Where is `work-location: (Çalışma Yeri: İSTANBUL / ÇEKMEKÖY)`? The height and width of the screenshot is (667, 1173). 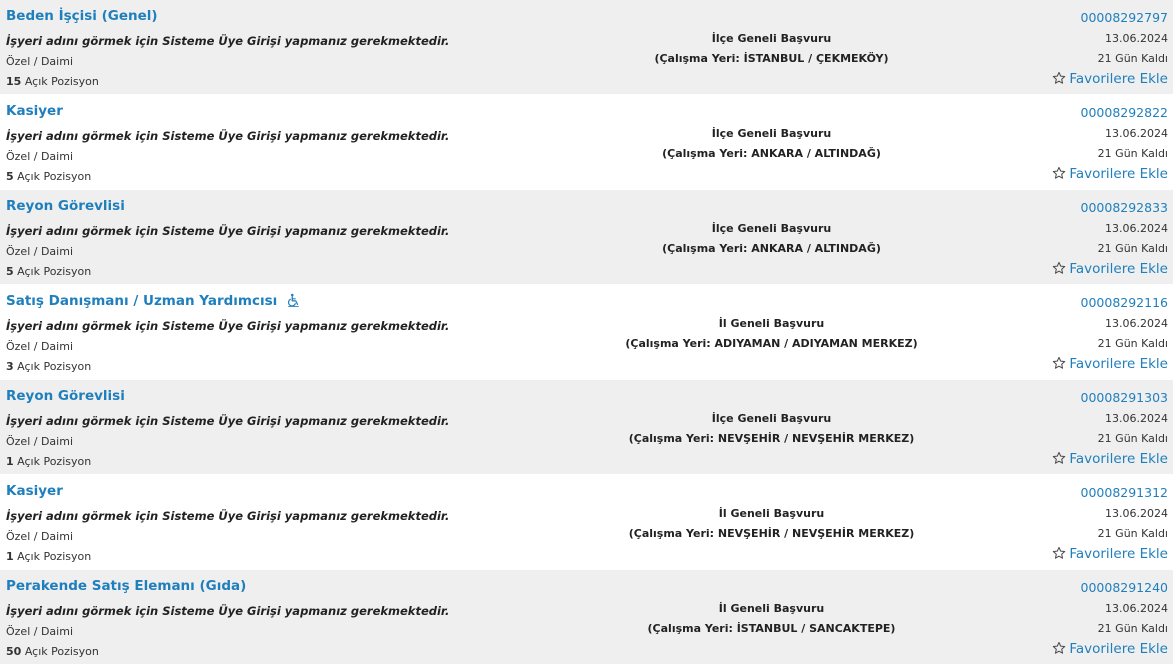
work-location: (Çalışma Yeri: İSTANBUL / ÇEKMEKÖY) is located at coordinates (771, 58).